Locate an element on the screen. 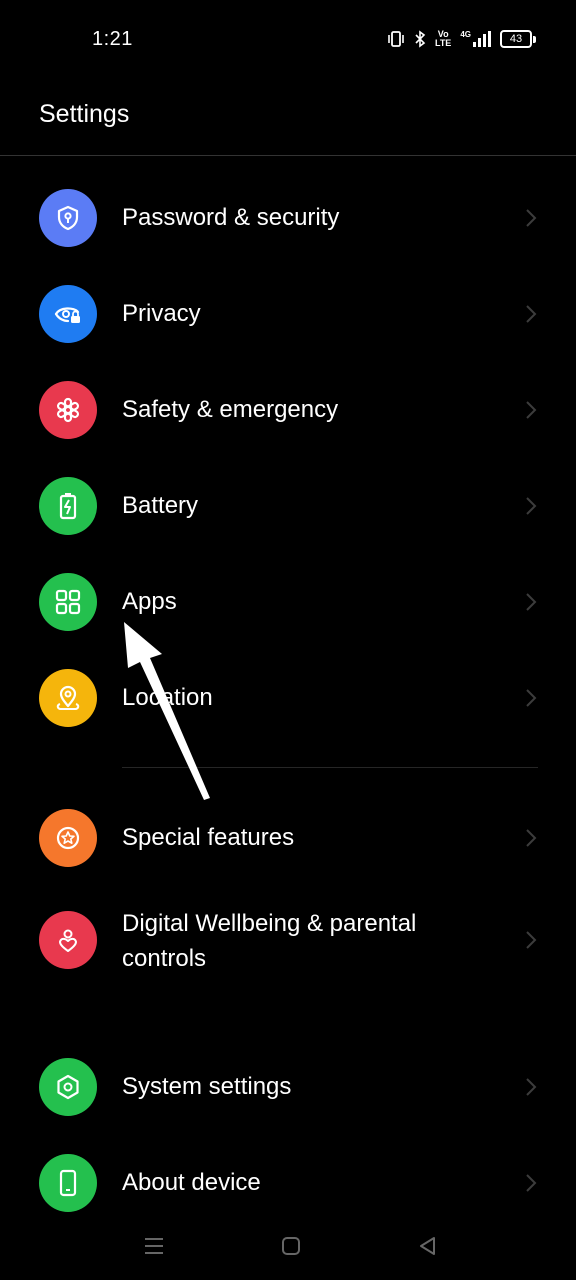 The width and height of the screenshot is (576, 1280). heart-person-icon is located at coordinates (68, 940).